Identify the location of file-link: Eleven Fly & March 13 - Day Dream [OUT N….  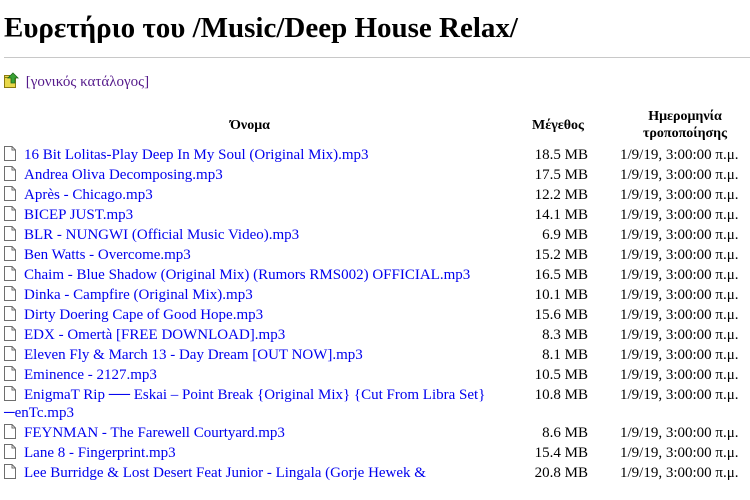
(193, 355).